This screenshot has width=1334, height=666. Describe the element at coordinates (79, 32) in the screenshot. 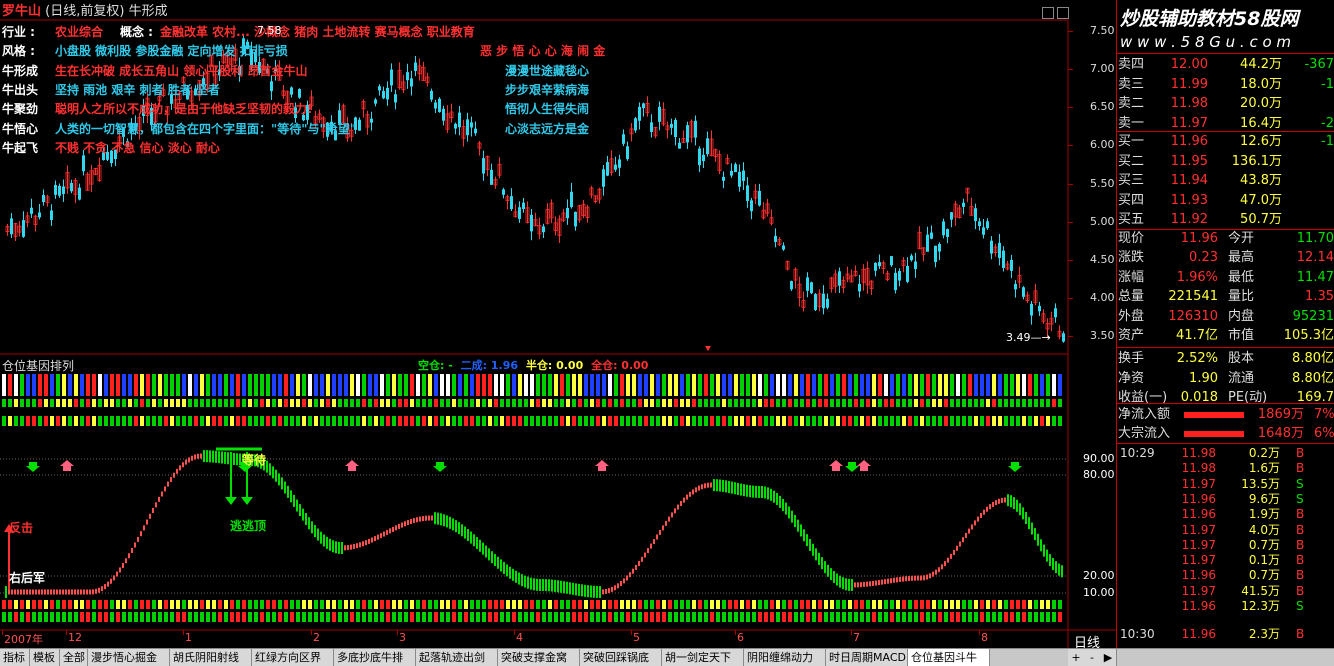

I see `info-row-text: 农业综合` at that location.